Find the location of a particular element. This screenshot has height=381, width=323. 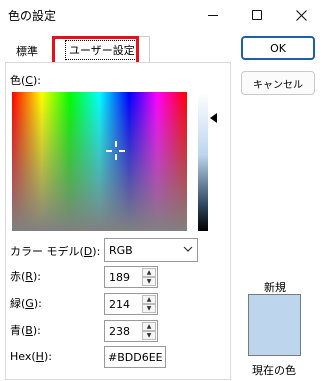

new-color-label: 新規 is located at coordinates (275, 287).